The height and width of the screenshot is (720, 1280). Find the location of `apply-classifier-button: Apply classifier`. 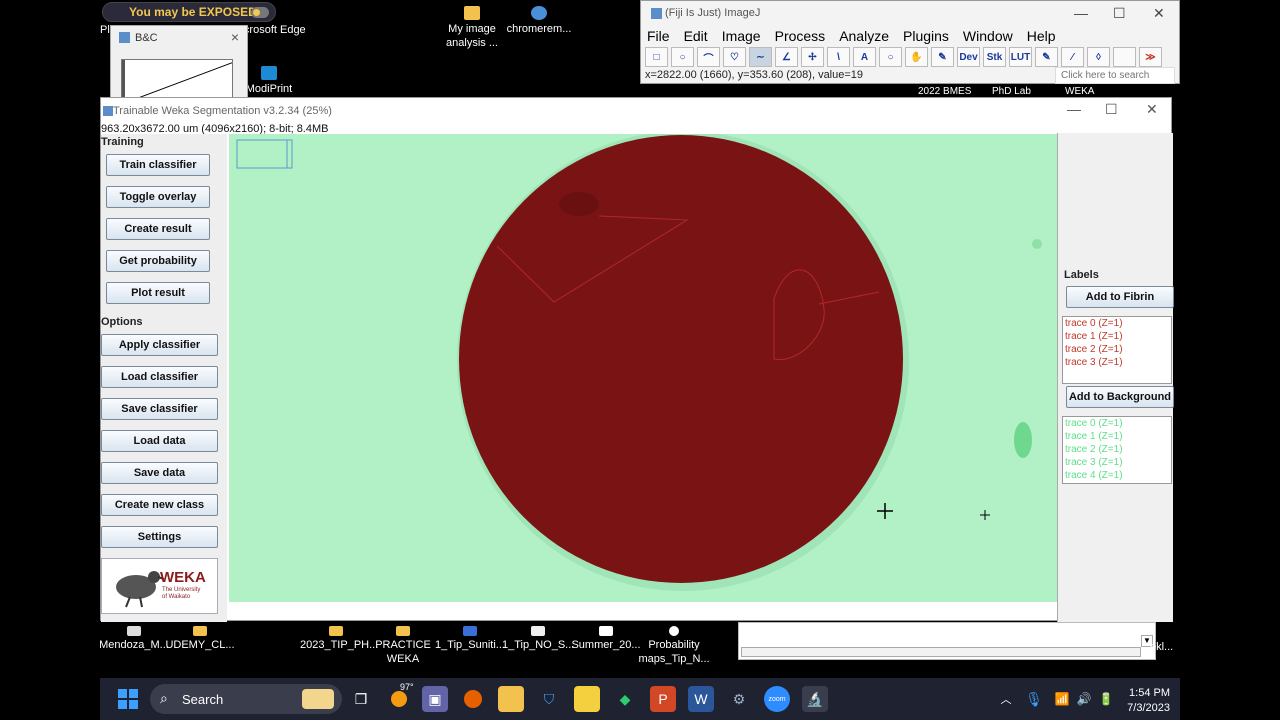

apply-classifier-button: Apply classifier is located at coordinates (159, 345).